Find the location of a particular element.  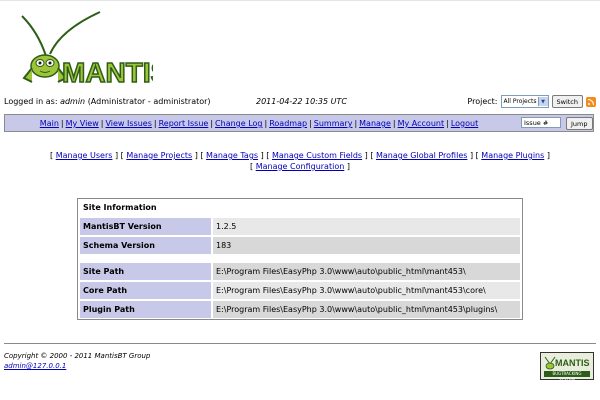

menu-summary: Summary is located at coordinates (333, 123).